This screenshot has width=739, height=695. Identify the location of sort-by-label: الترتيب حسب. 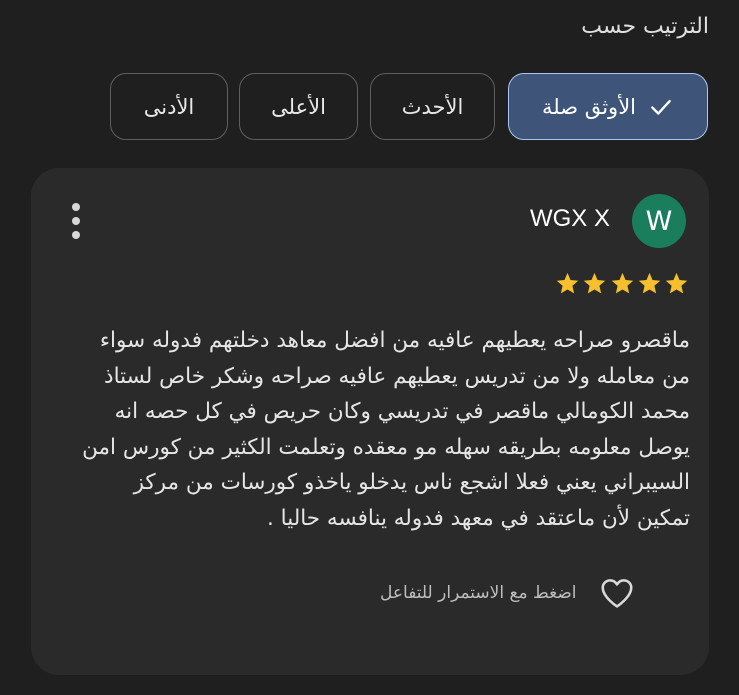
(645, 26).